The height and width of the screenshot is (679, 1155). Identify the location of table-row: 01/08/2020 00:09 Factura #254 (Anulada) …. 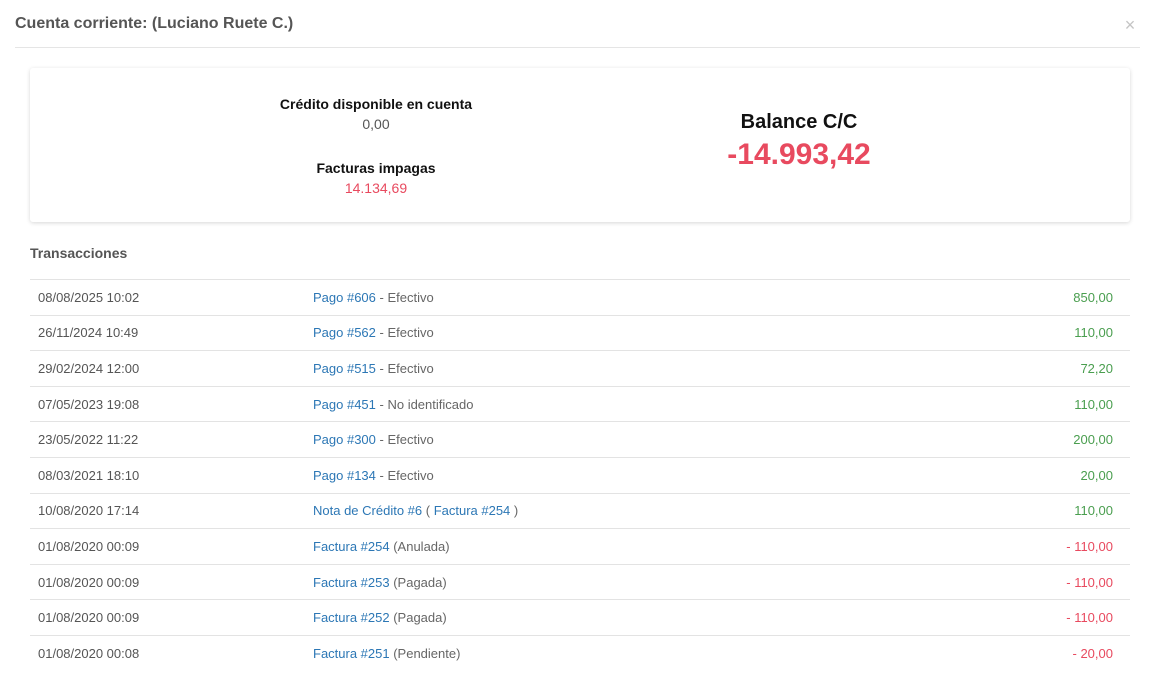
(580, 546).